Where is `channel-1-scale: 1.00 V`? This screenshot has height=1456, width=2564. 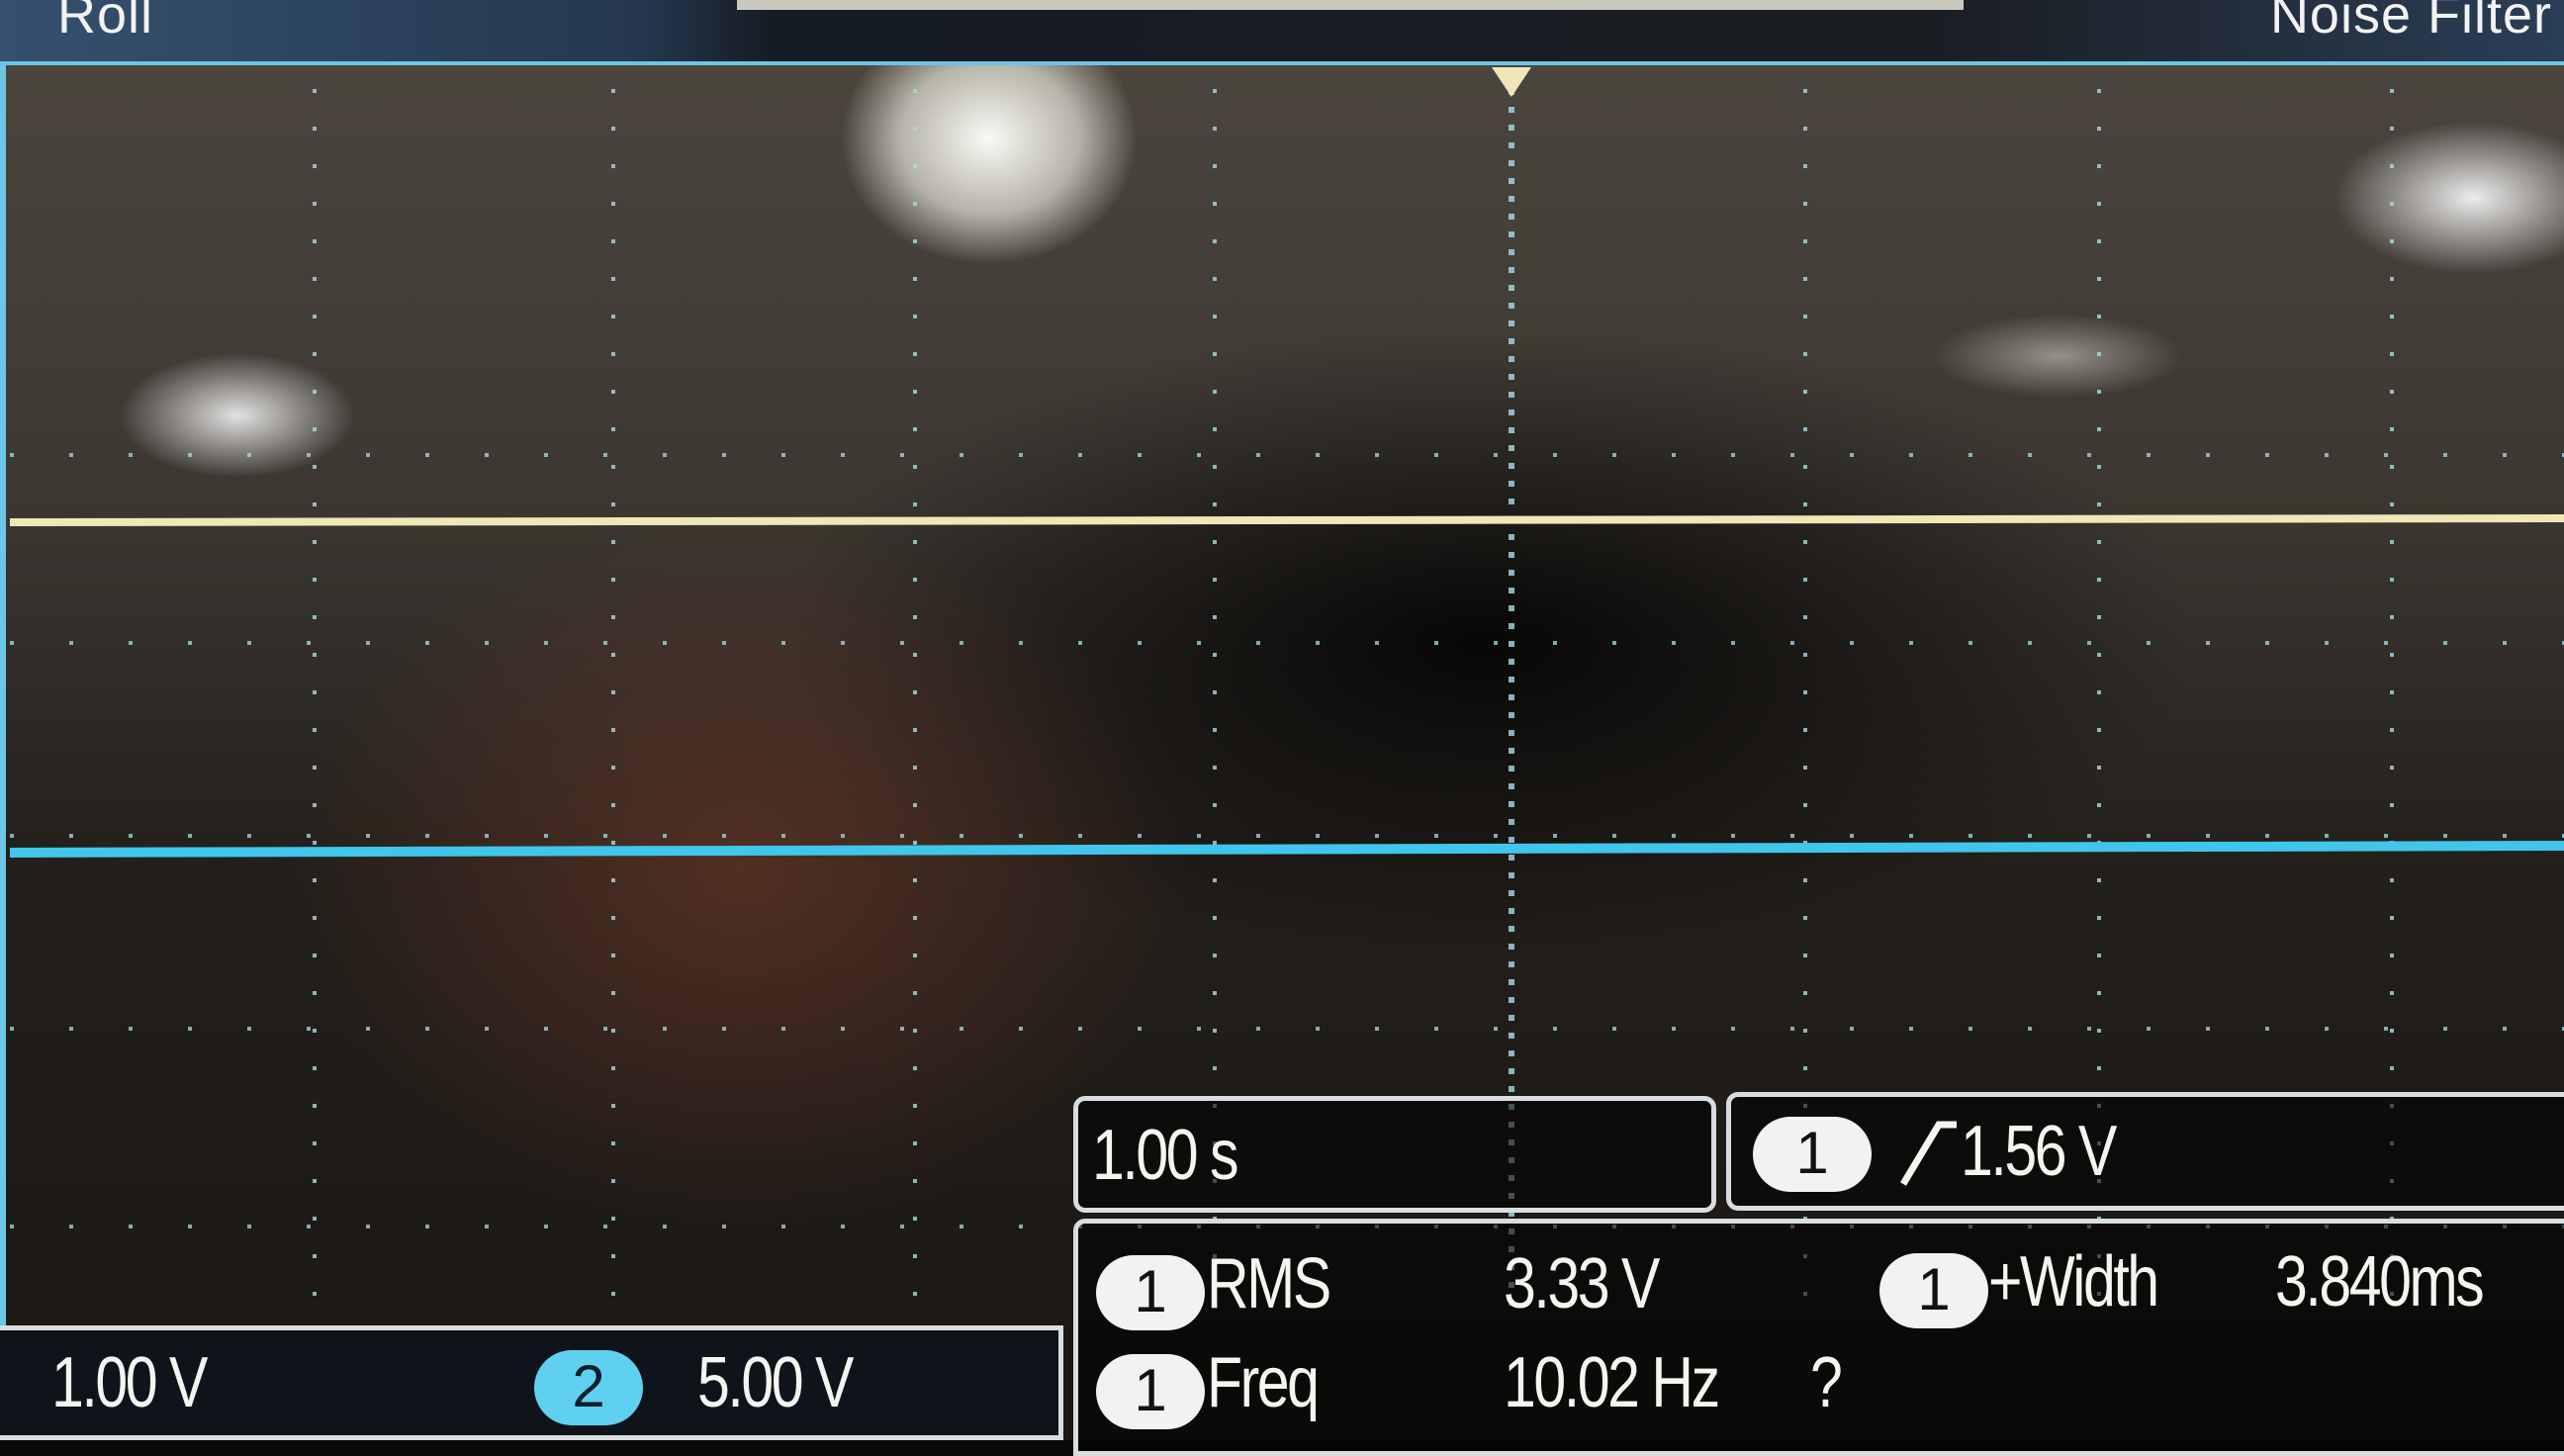 channel-1-scale: 1.00 V is located at coordinates (129, 1382).